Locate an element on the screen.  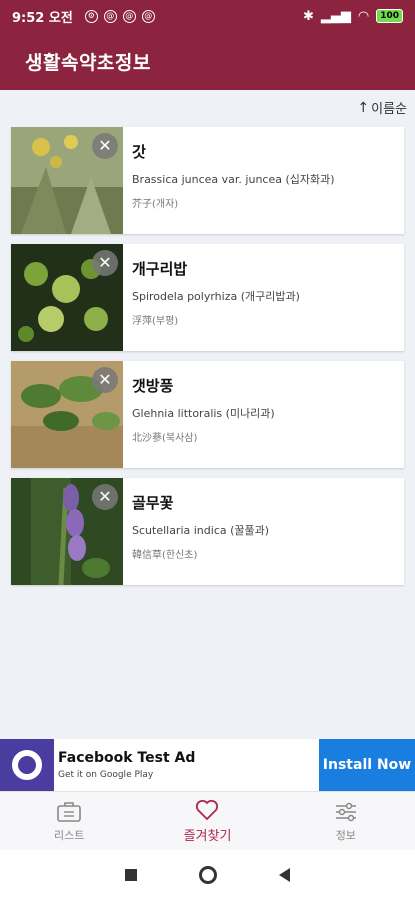
herb-card: ✕ 골무꽃 Scutellaria indica (꿀풀과) 韓信草(한신초) is located at coordinates (207, 531).